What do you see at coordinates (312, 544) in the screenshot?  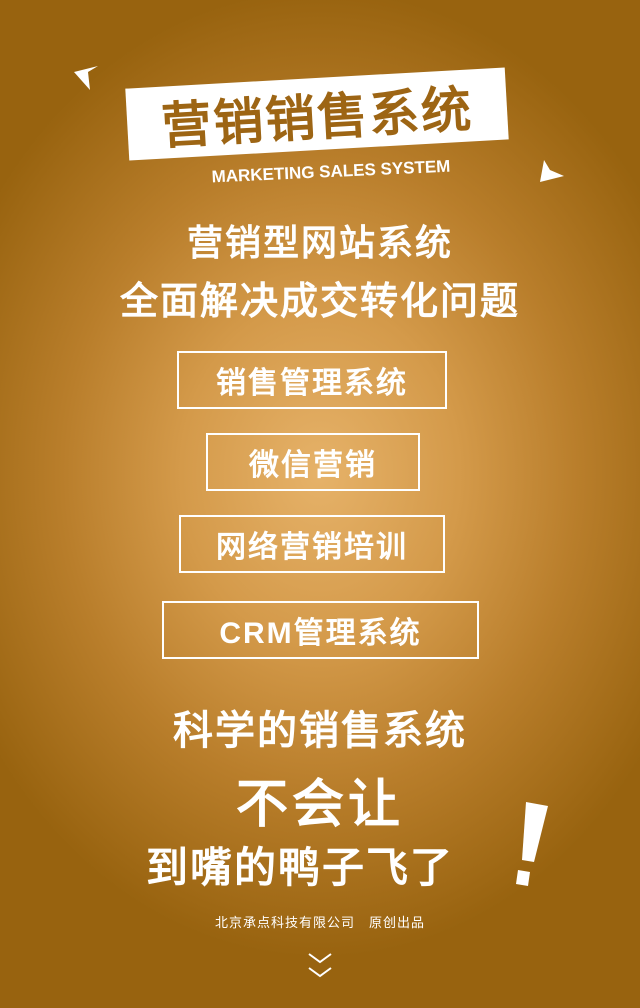 I see `feature-marketing-training: 网络营销培训` at bounding box center [312, 544].